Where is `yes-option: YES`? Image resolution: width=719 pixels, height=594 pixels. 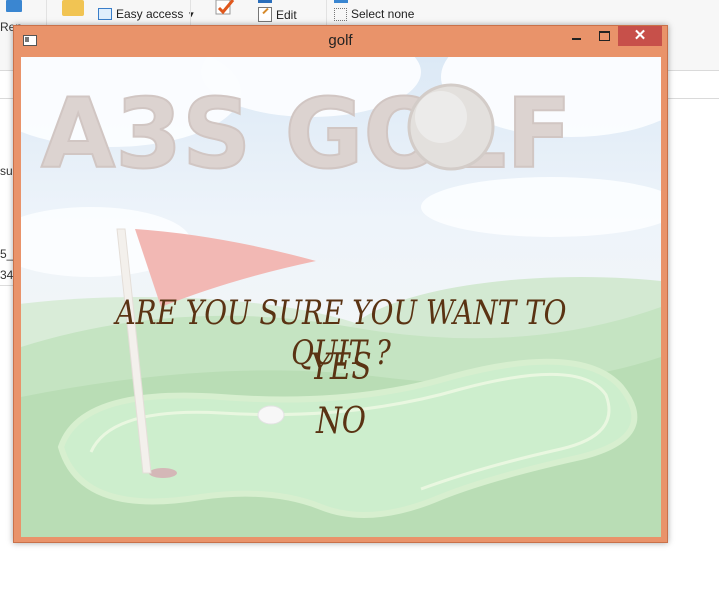 yes-option: YES is located at coordinates (341, 367).